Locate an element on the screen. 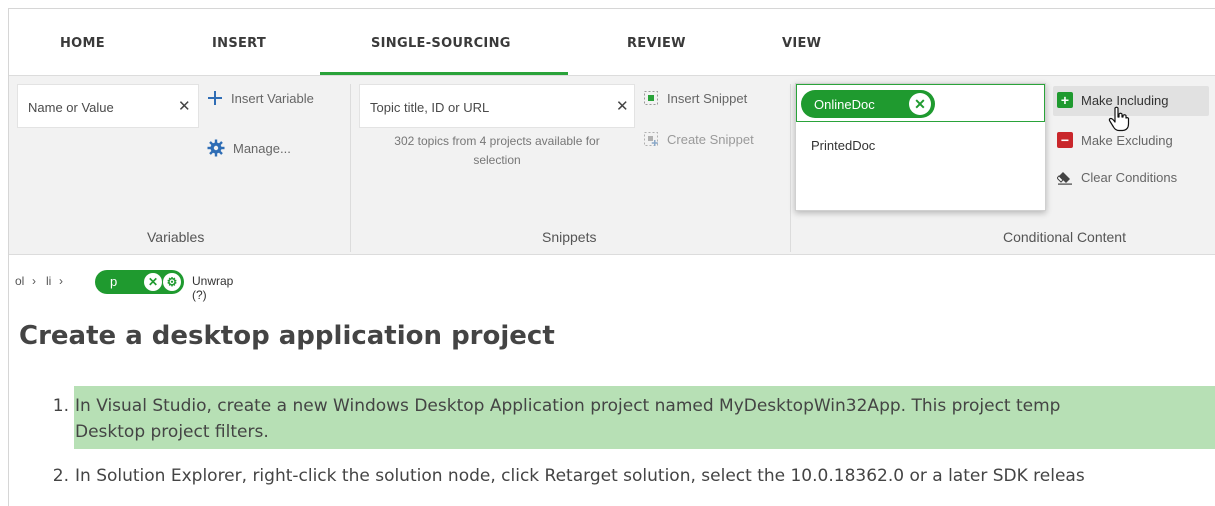 Image resolution: width=1215 pixels, height=506 pixels. condition-dropdown: OnlineDoc ✕ PrintedDoc is located at coordinates (920, 147).